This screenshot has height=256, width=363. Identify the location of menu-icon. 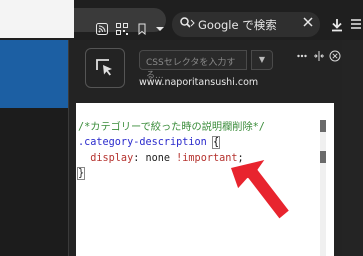
(356, 26).